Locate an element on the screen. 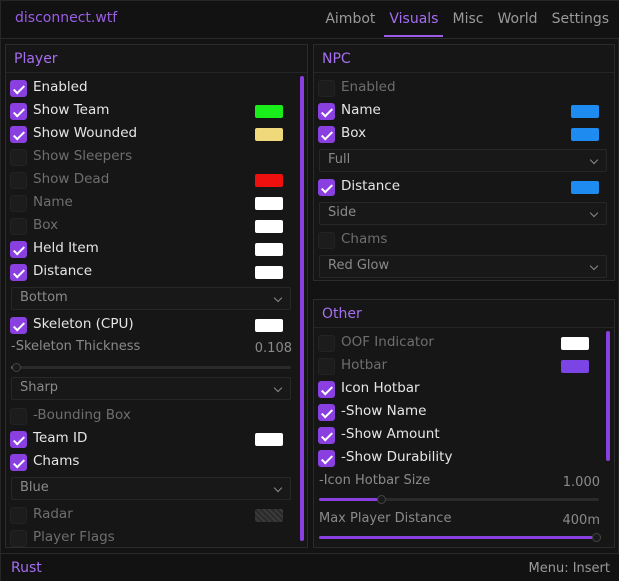 This screenshot has height=581, width=619. max-player-distance-knob is located at coordinates (596, 537).